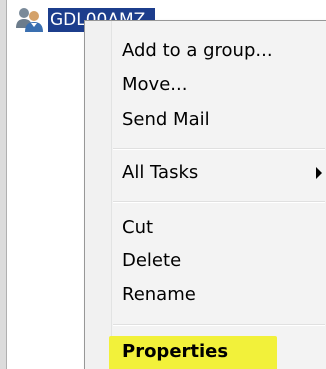 The width and height of the screenshot is (326, 369). Describe the element at coordinates (3, 184) in the screenshot. I see `pane-left-border` at that location.